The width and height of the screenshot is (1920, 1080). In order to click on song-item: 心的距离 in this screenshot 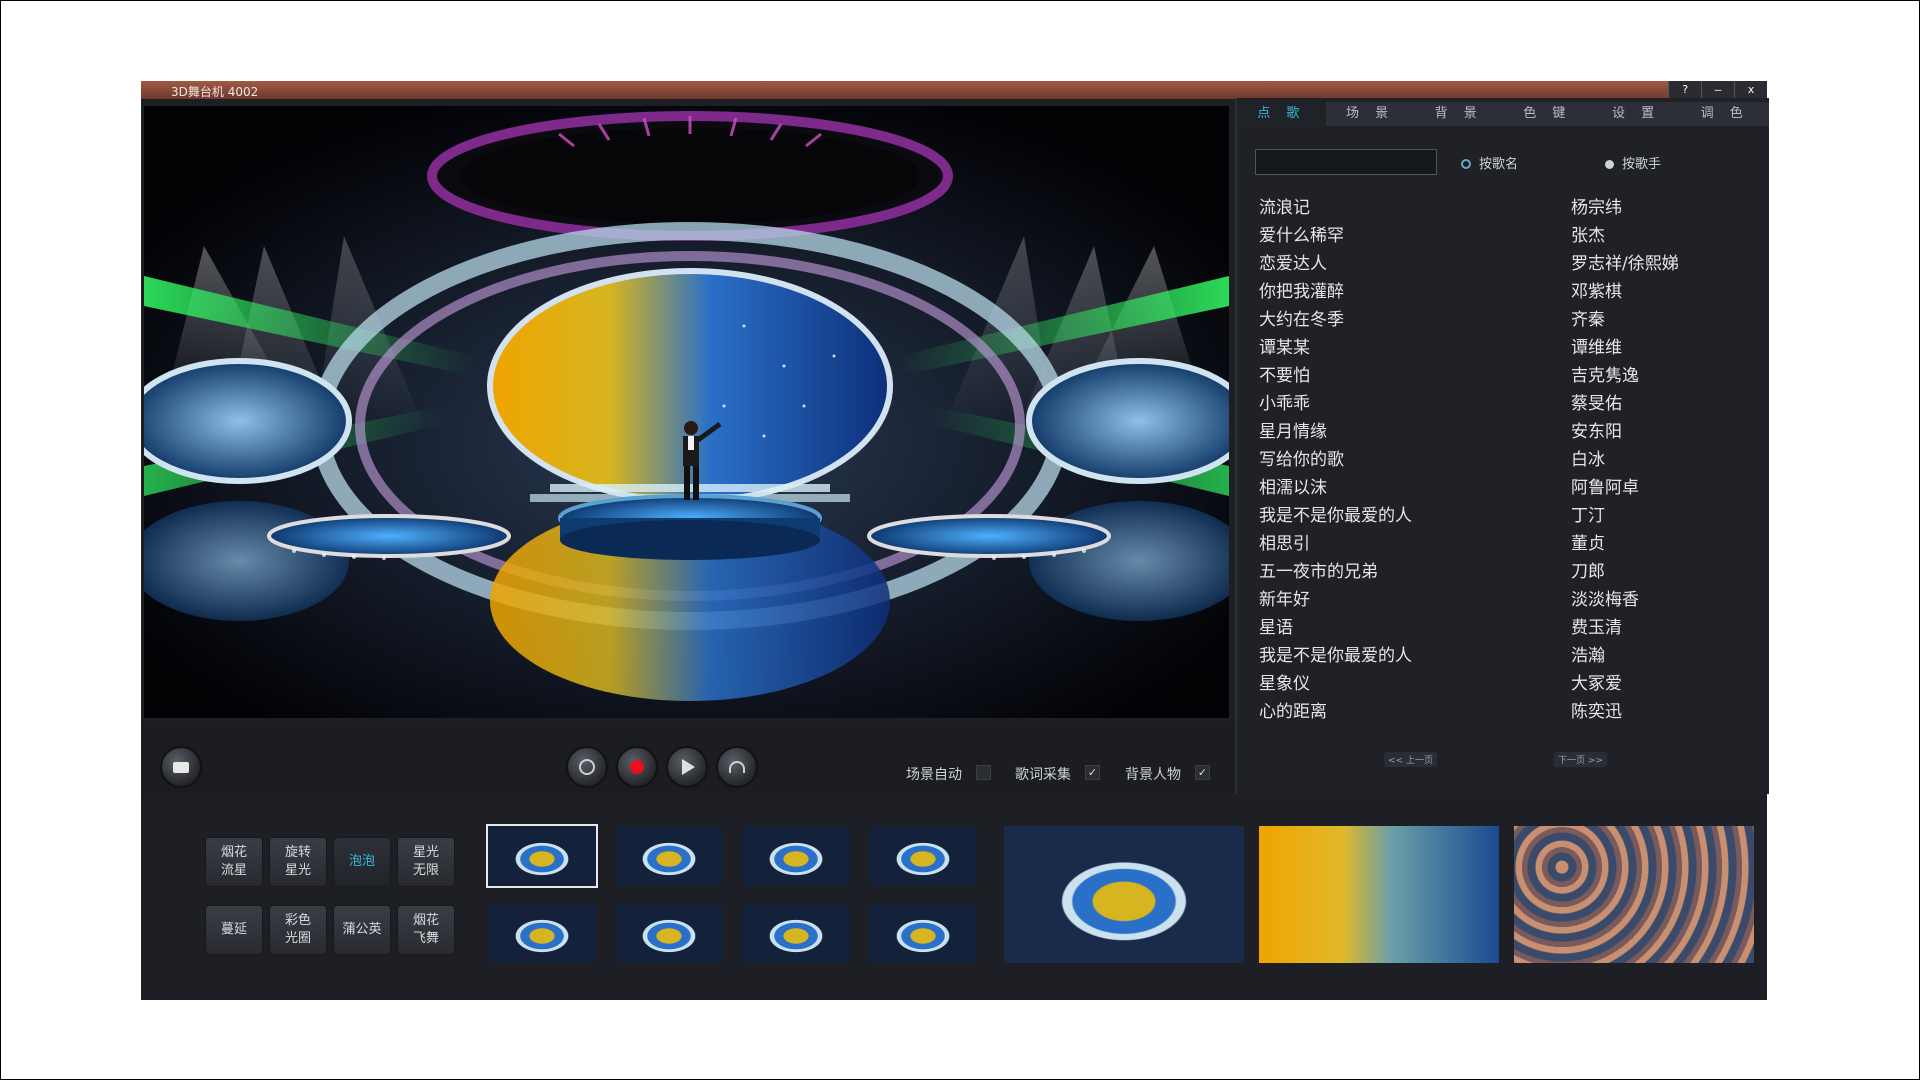, I will do `click(1335, 712)`.